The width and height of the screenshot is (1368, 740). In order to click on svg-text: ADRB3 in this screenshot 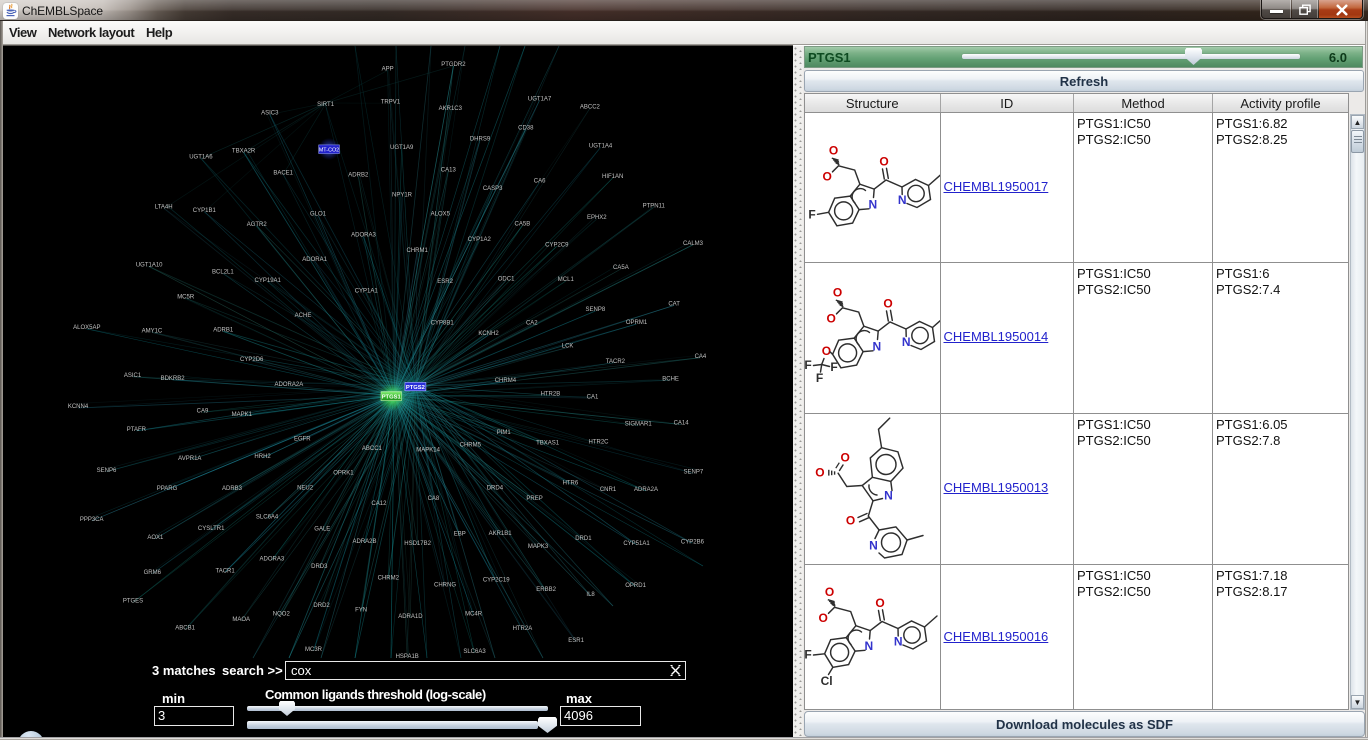, I will do `click(232, 489)`.